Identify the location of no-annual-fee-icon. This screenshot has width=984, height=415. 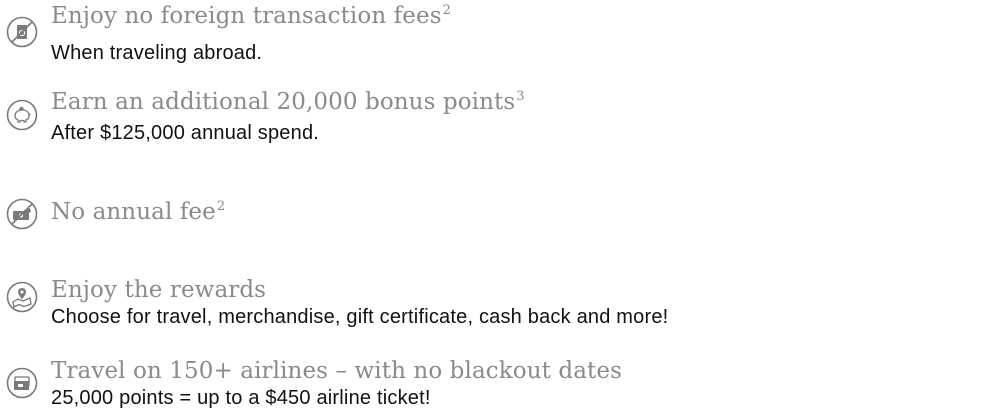
(22, 214).